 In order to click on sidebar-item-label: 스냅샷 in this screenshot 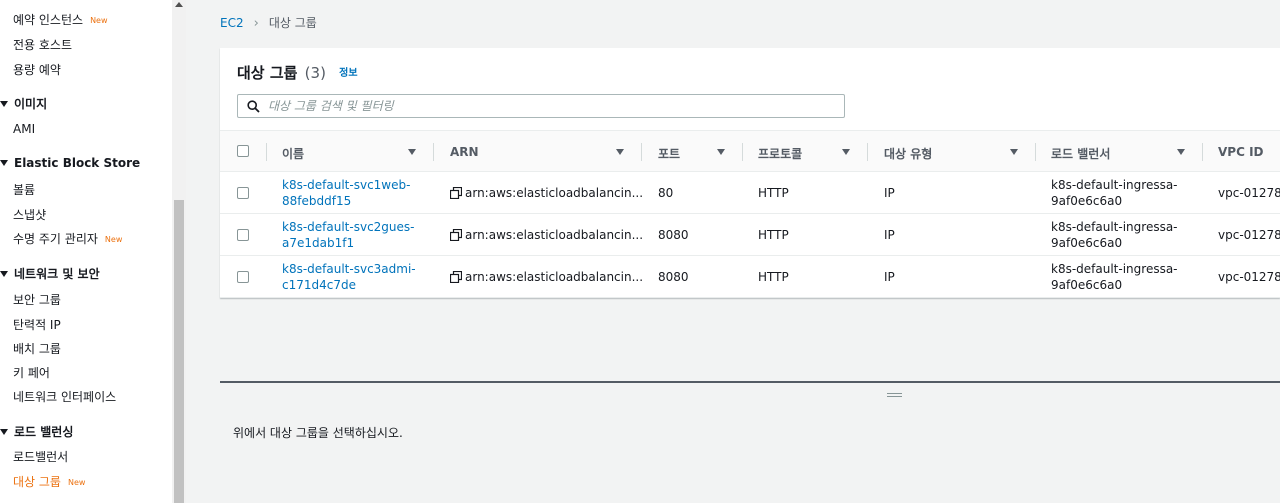, I will do `click(30, 215)`.